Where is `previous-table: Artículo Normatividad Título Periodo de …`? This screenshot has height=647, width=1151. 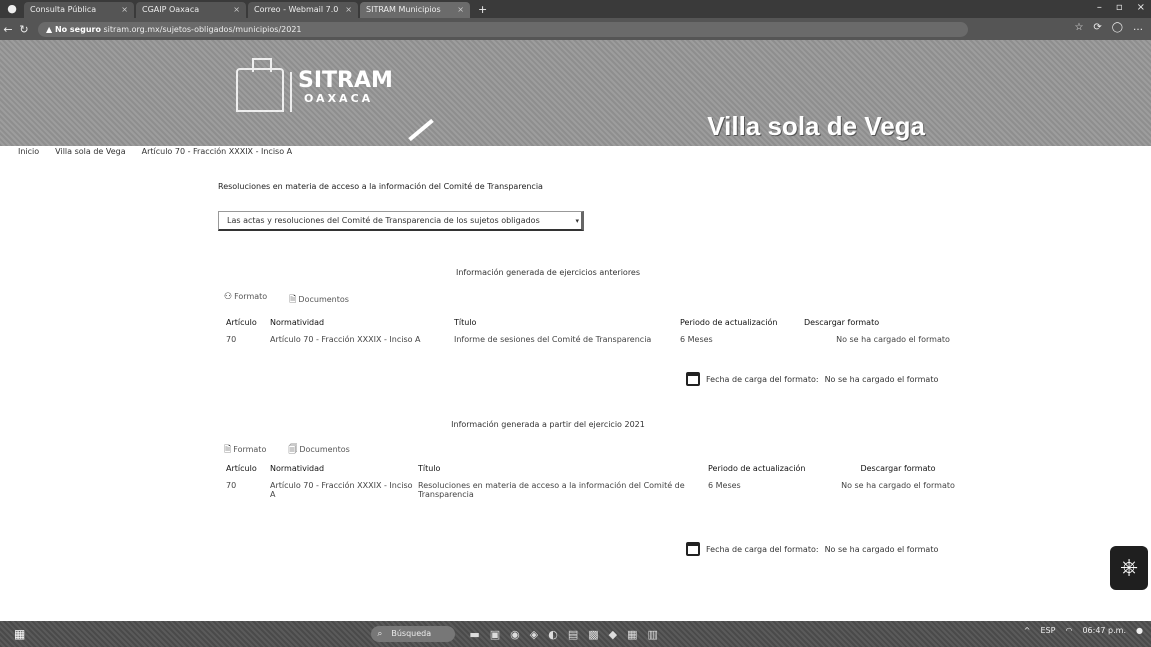 previous-table: Artículo Normatividad Título Periodo de … is located at coordinates (604, 333).